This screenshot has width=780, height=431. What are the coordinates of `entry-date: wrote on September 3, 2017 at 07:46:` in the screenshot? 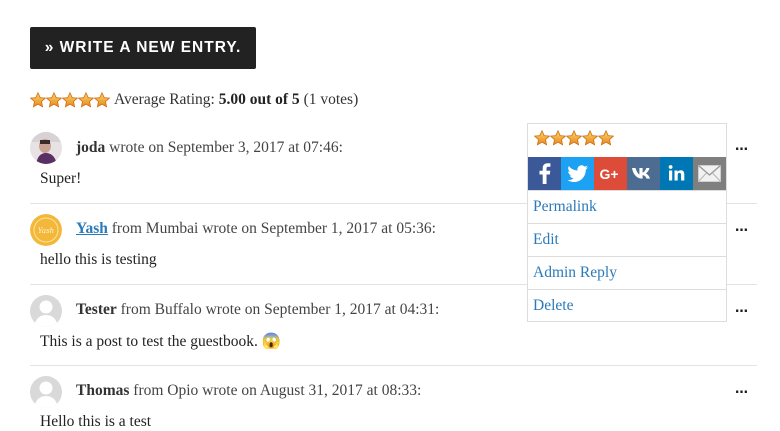 It's located at (226, 147).